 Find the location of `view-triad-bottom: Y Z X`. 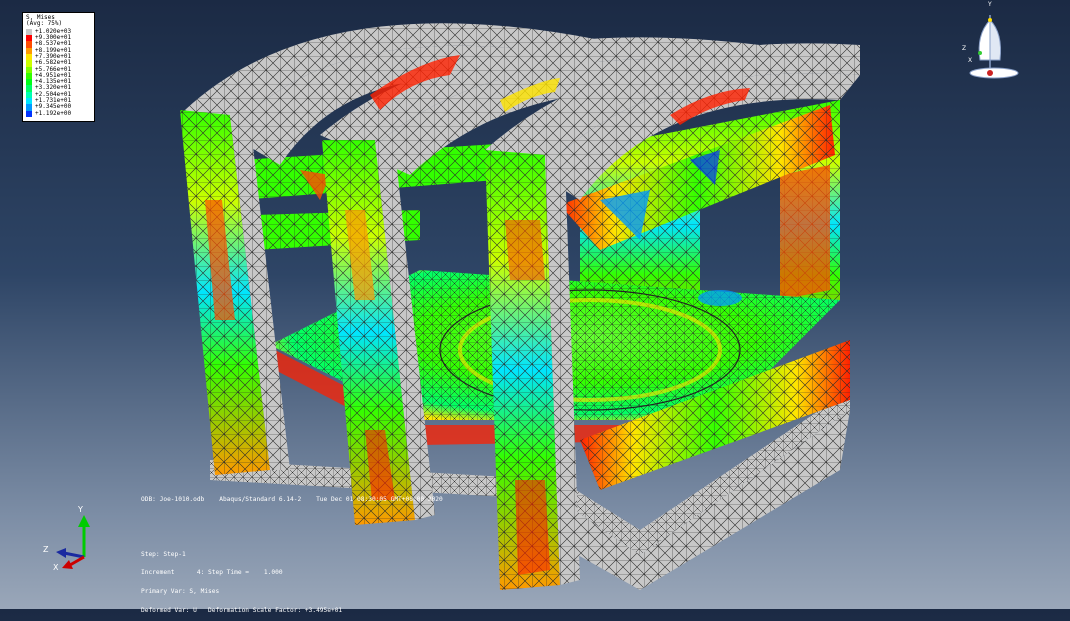

view-triad-bottom: Y Z X is located at coordinates (70, 542).